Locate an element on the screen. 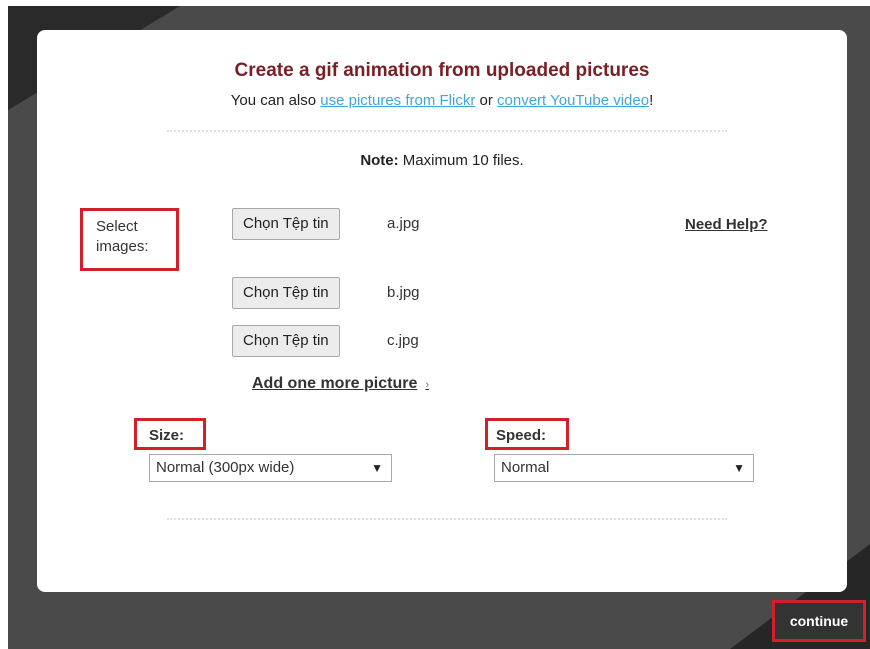  note-label: Note: is located at coordinates (379, 160).